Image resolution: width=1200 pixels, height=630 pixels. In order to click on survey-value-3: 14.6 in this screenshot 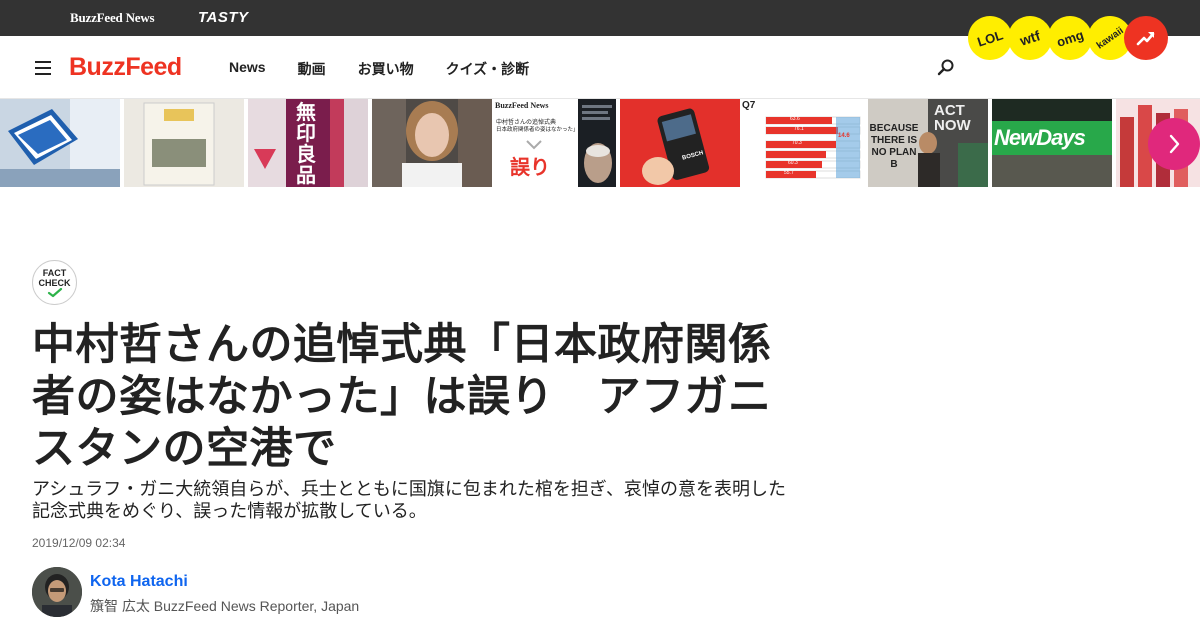, I will do `click(844, 136)`.